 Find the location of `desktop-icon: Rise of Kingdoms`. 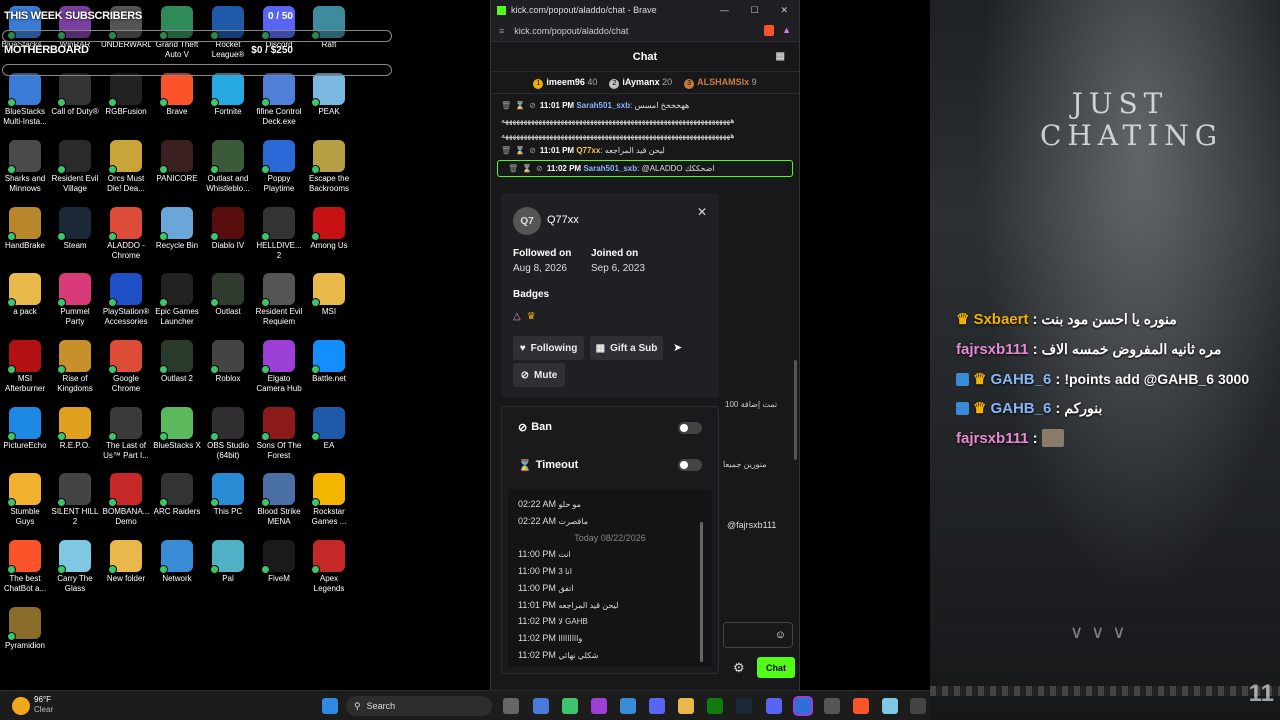

desktop-icon: Rise of Kingdoms is located at coordinates (75, 367).